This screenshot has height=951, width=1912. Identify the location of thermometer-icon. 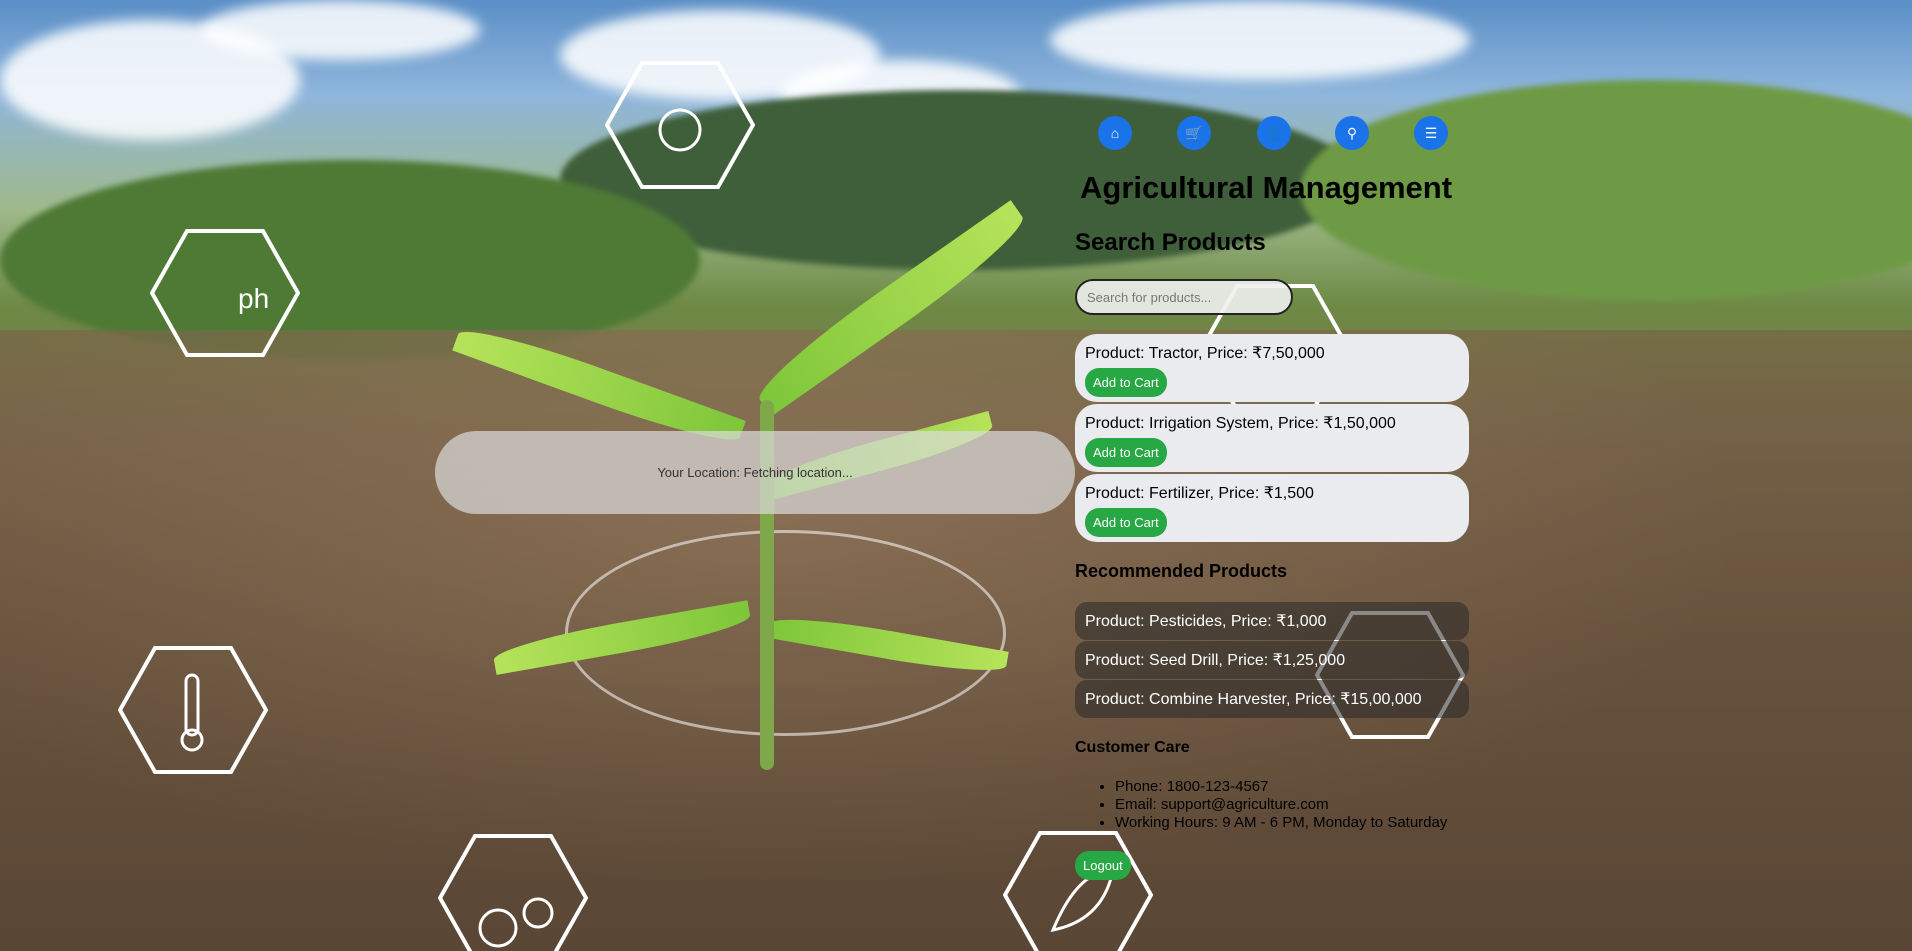
(193, 710).